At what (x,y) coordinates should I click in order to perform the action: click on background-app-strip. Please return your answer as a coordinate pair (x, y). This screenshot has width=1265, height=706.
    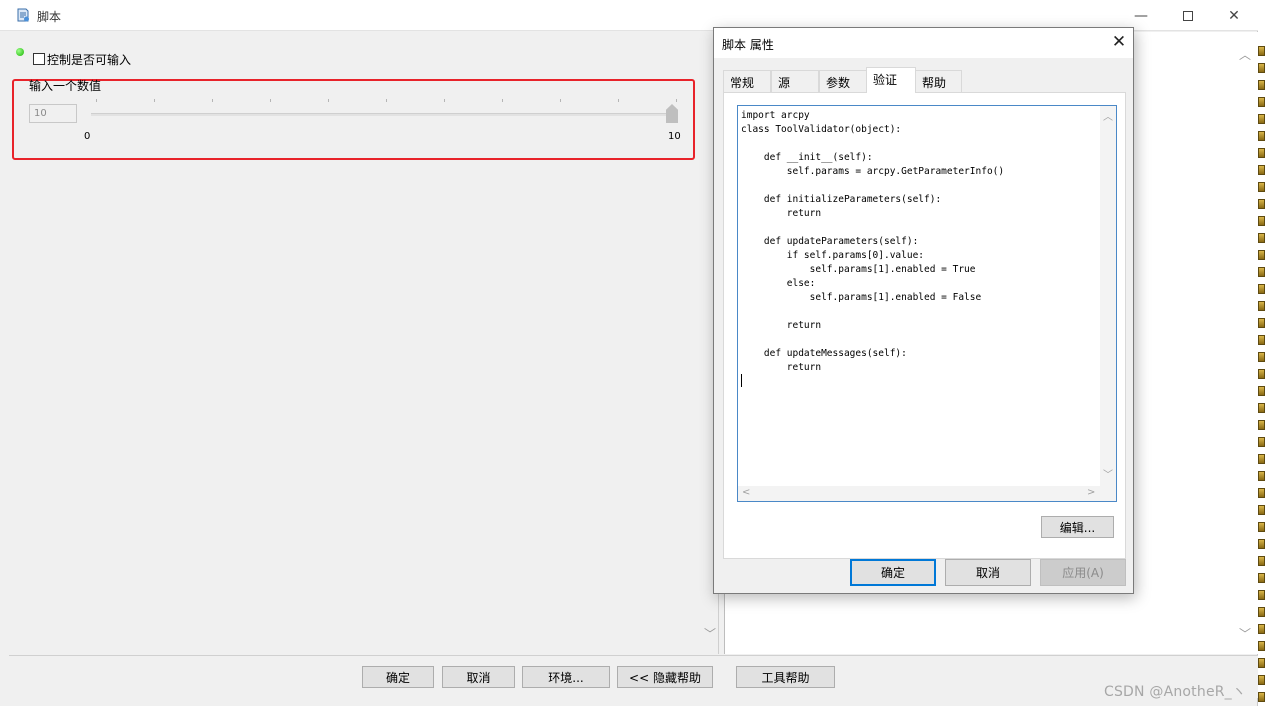
    Looking at the image, I should click on (1261, 369).